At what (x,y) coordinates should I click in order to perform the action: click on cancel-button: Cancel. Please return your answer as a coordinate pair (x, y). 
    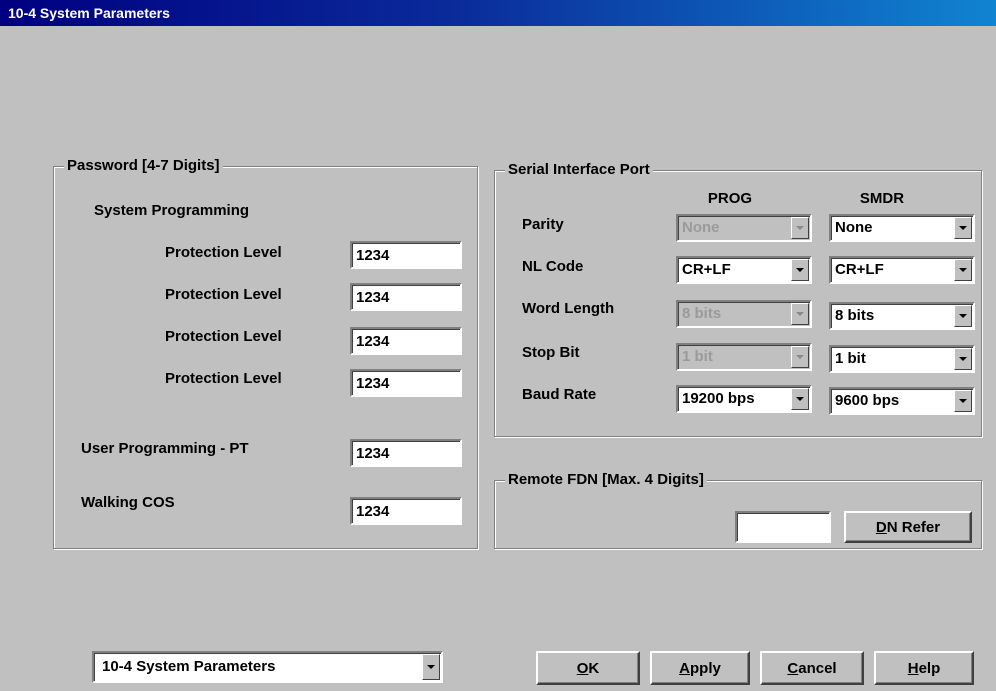
    Looking at the image, I should click on (812, 668).